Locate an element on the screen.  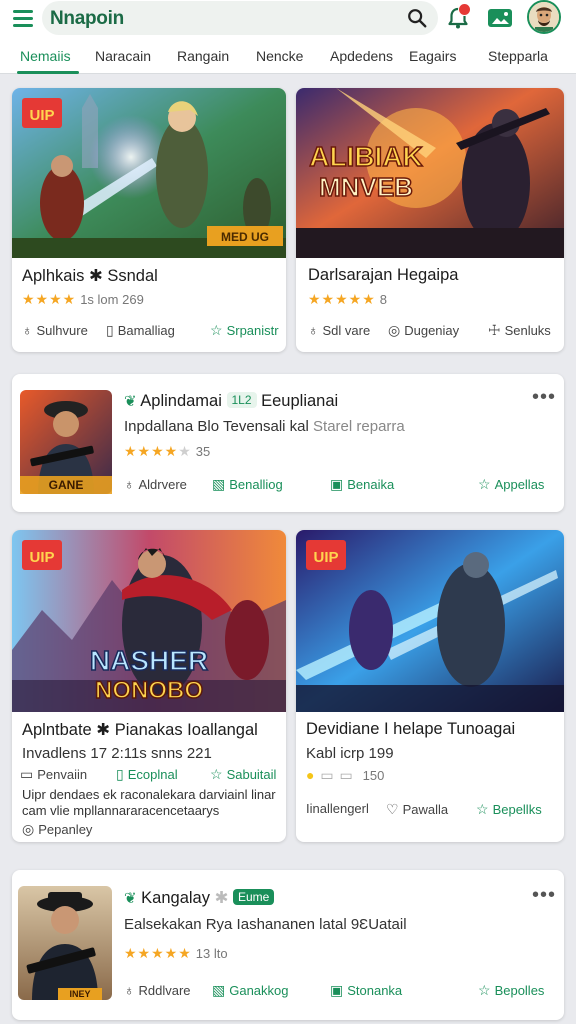
game-title: ❦ Aplindamai 1L2 Eeuplianai is located at coordinates (231, 401).